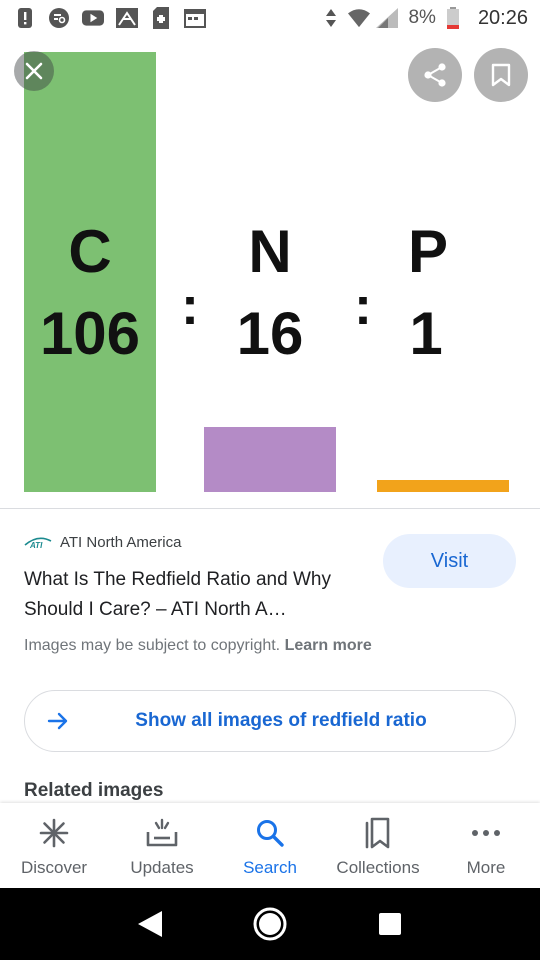  What do you see at coordinates (387, 18) in the screenshot?
I see `signal-icon` at bounding box center [387, 18].